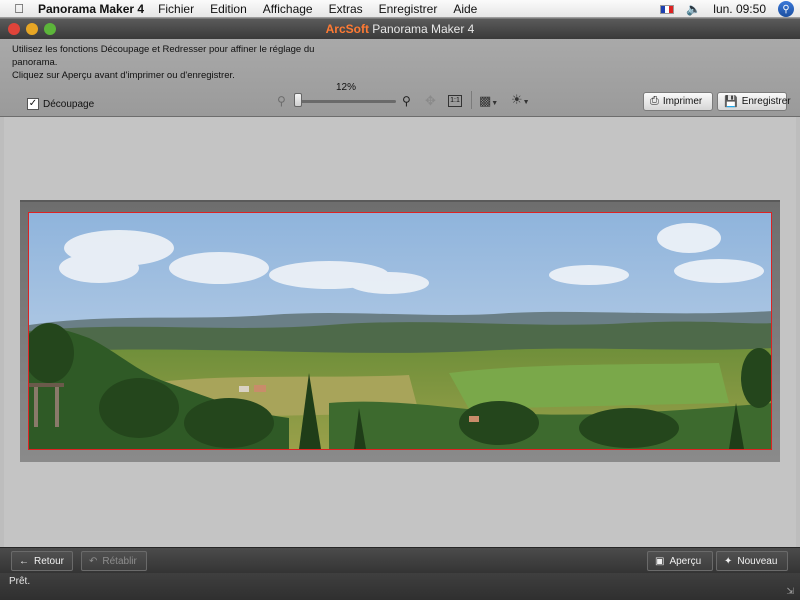  I want to click on menu-enregistrer: Enregistrer, so click(408, 9).